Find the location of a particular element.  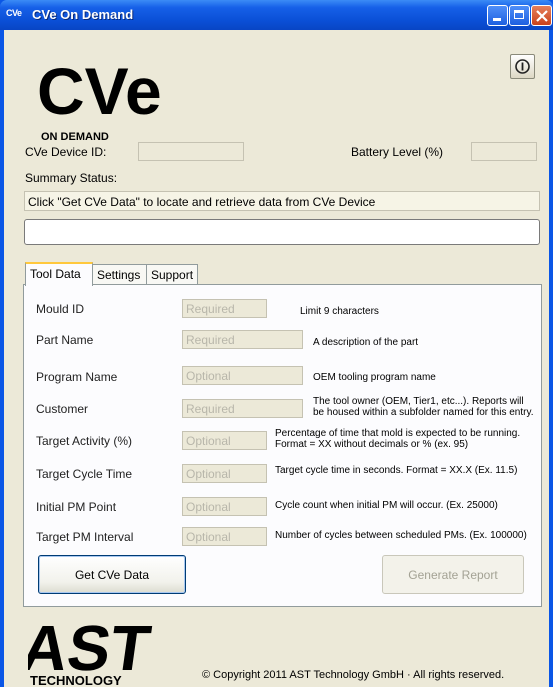

mould-id-hint: Limit 9 characters is located at coordinates (339, 311).